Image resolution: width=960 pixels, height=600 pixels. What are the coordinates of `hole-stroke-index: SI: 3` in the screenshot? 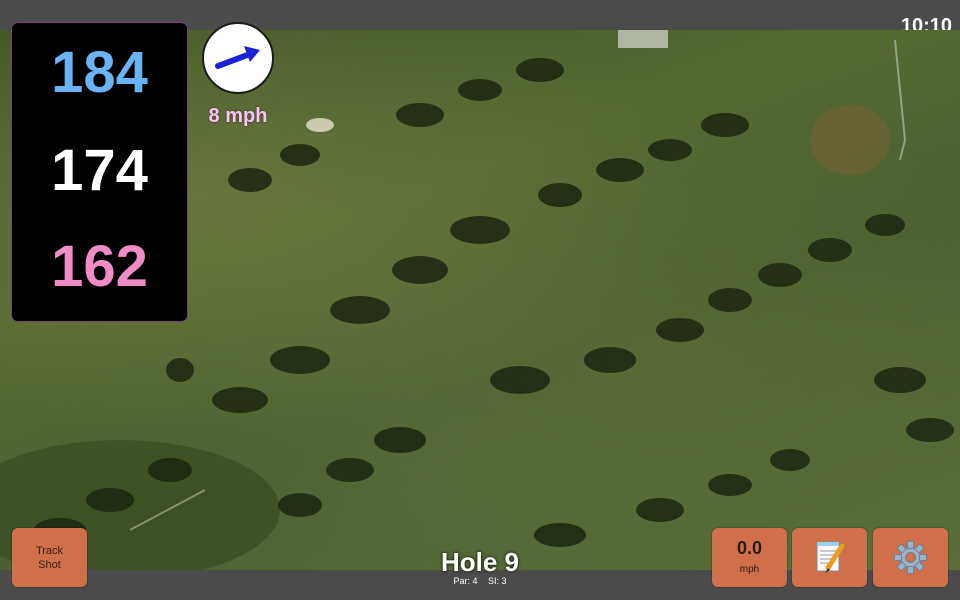 It's located at (497, 581).